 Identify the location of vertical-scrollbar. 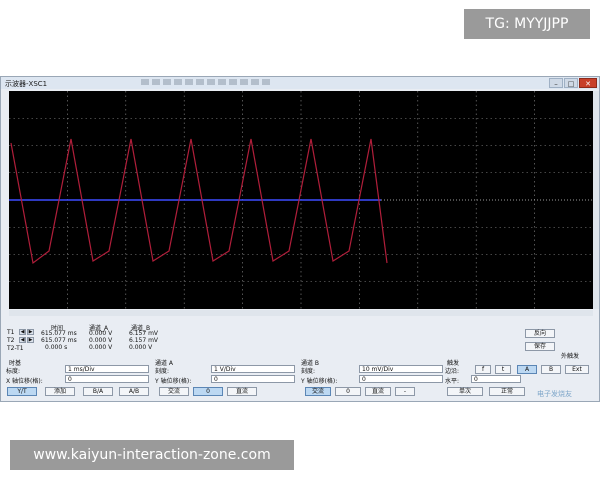
(596, 200).